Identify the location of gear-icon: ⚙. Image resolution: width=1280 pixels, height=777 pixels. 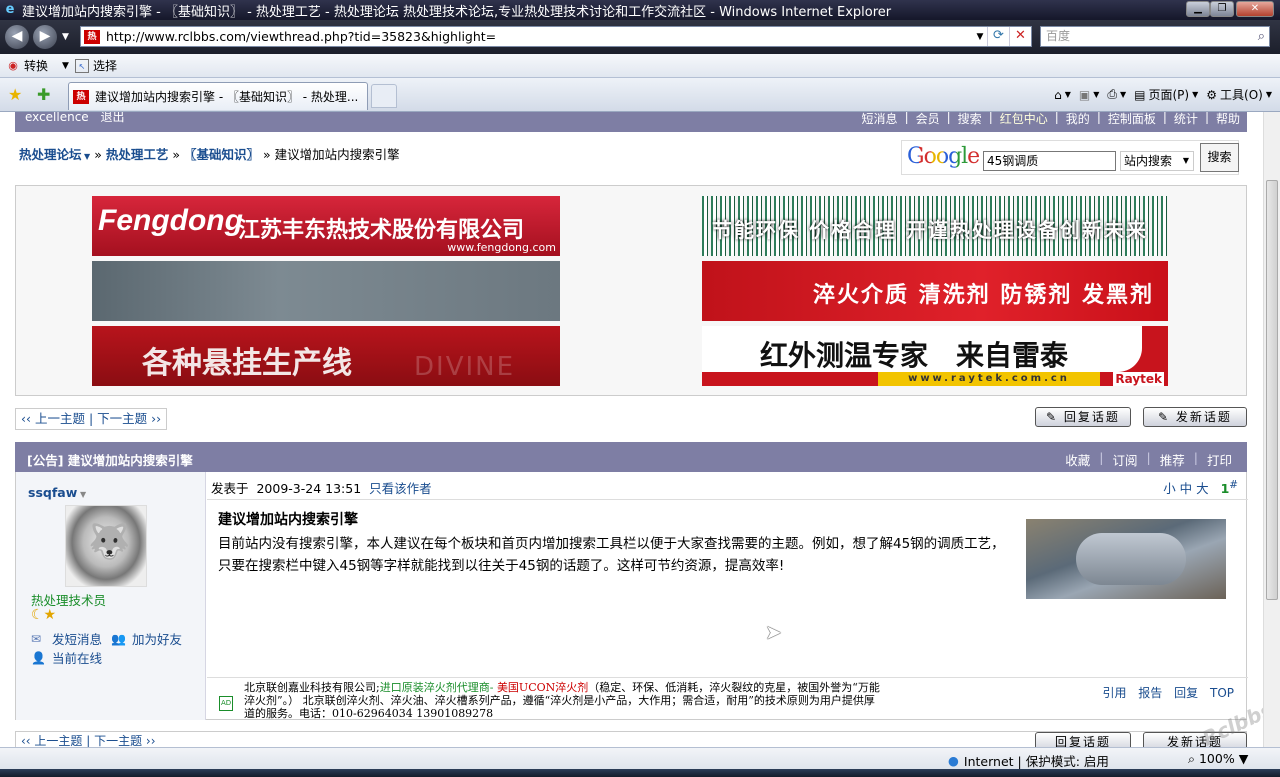
(1212, 94).